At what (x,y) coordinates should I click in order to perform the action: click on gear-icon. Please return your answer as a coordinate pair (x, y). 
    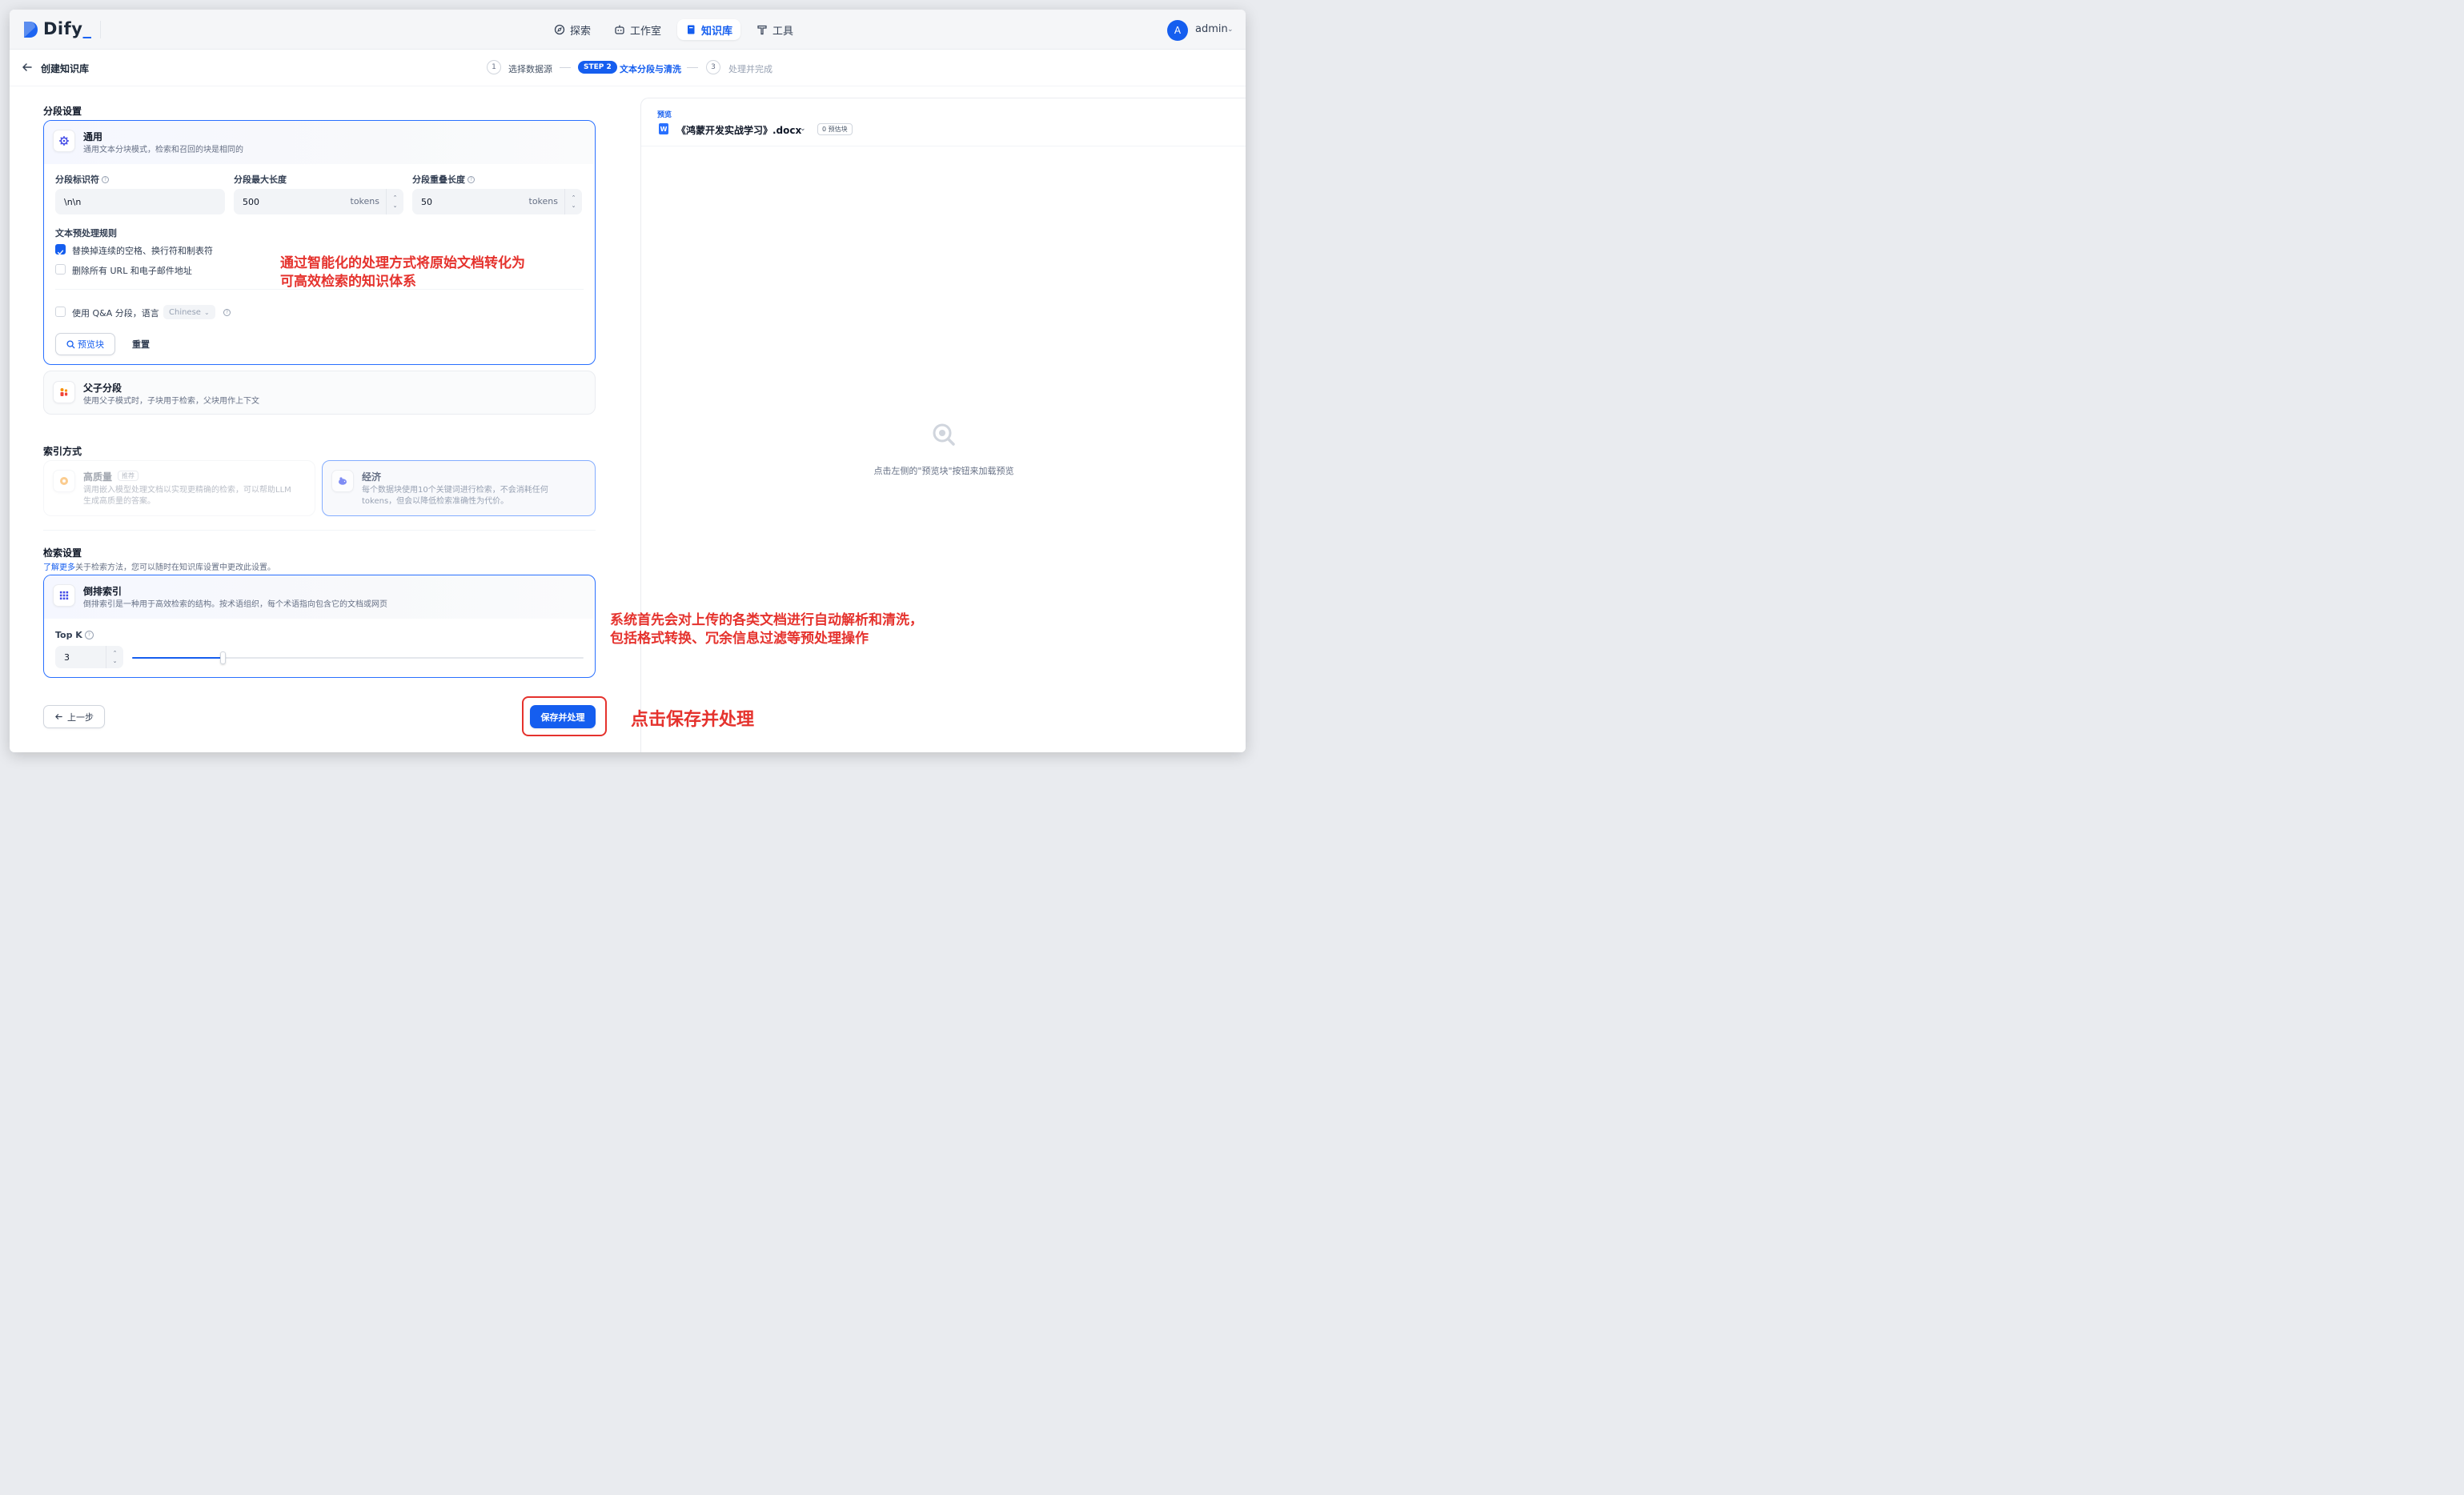
    Looking at the image, I should click on (64, 141).